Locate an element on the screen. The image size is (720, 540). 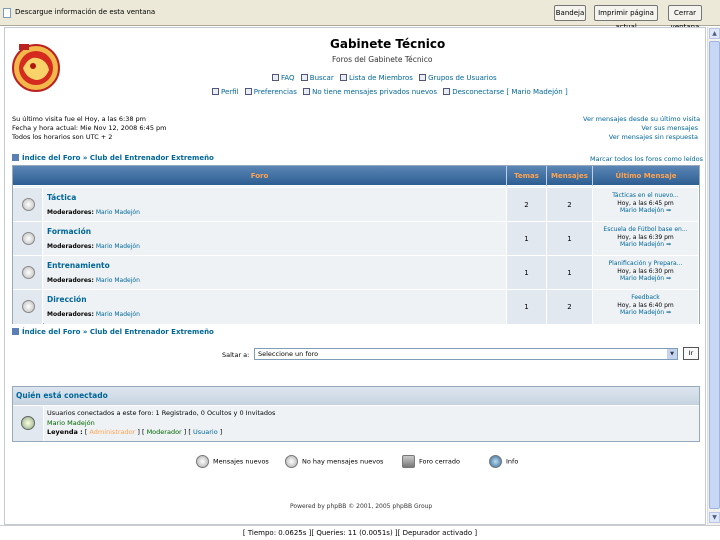
last-post-date: Hoy, a las 6:40 pm is located at coordinates (645, 305).